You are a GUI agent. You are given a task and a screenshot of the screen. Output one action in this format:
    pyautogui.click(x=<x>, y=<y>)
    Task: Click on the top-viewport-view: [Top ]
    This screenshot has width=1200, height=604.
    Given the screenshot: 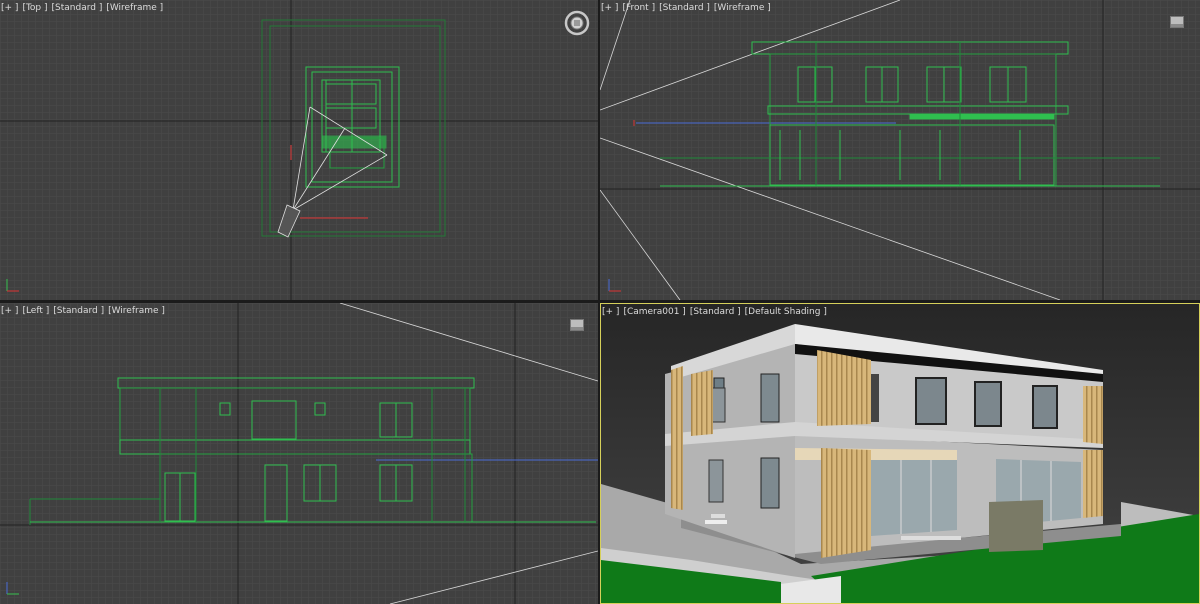 What is the action you would take?
    pyautogui.click(x=34, y=8)
    